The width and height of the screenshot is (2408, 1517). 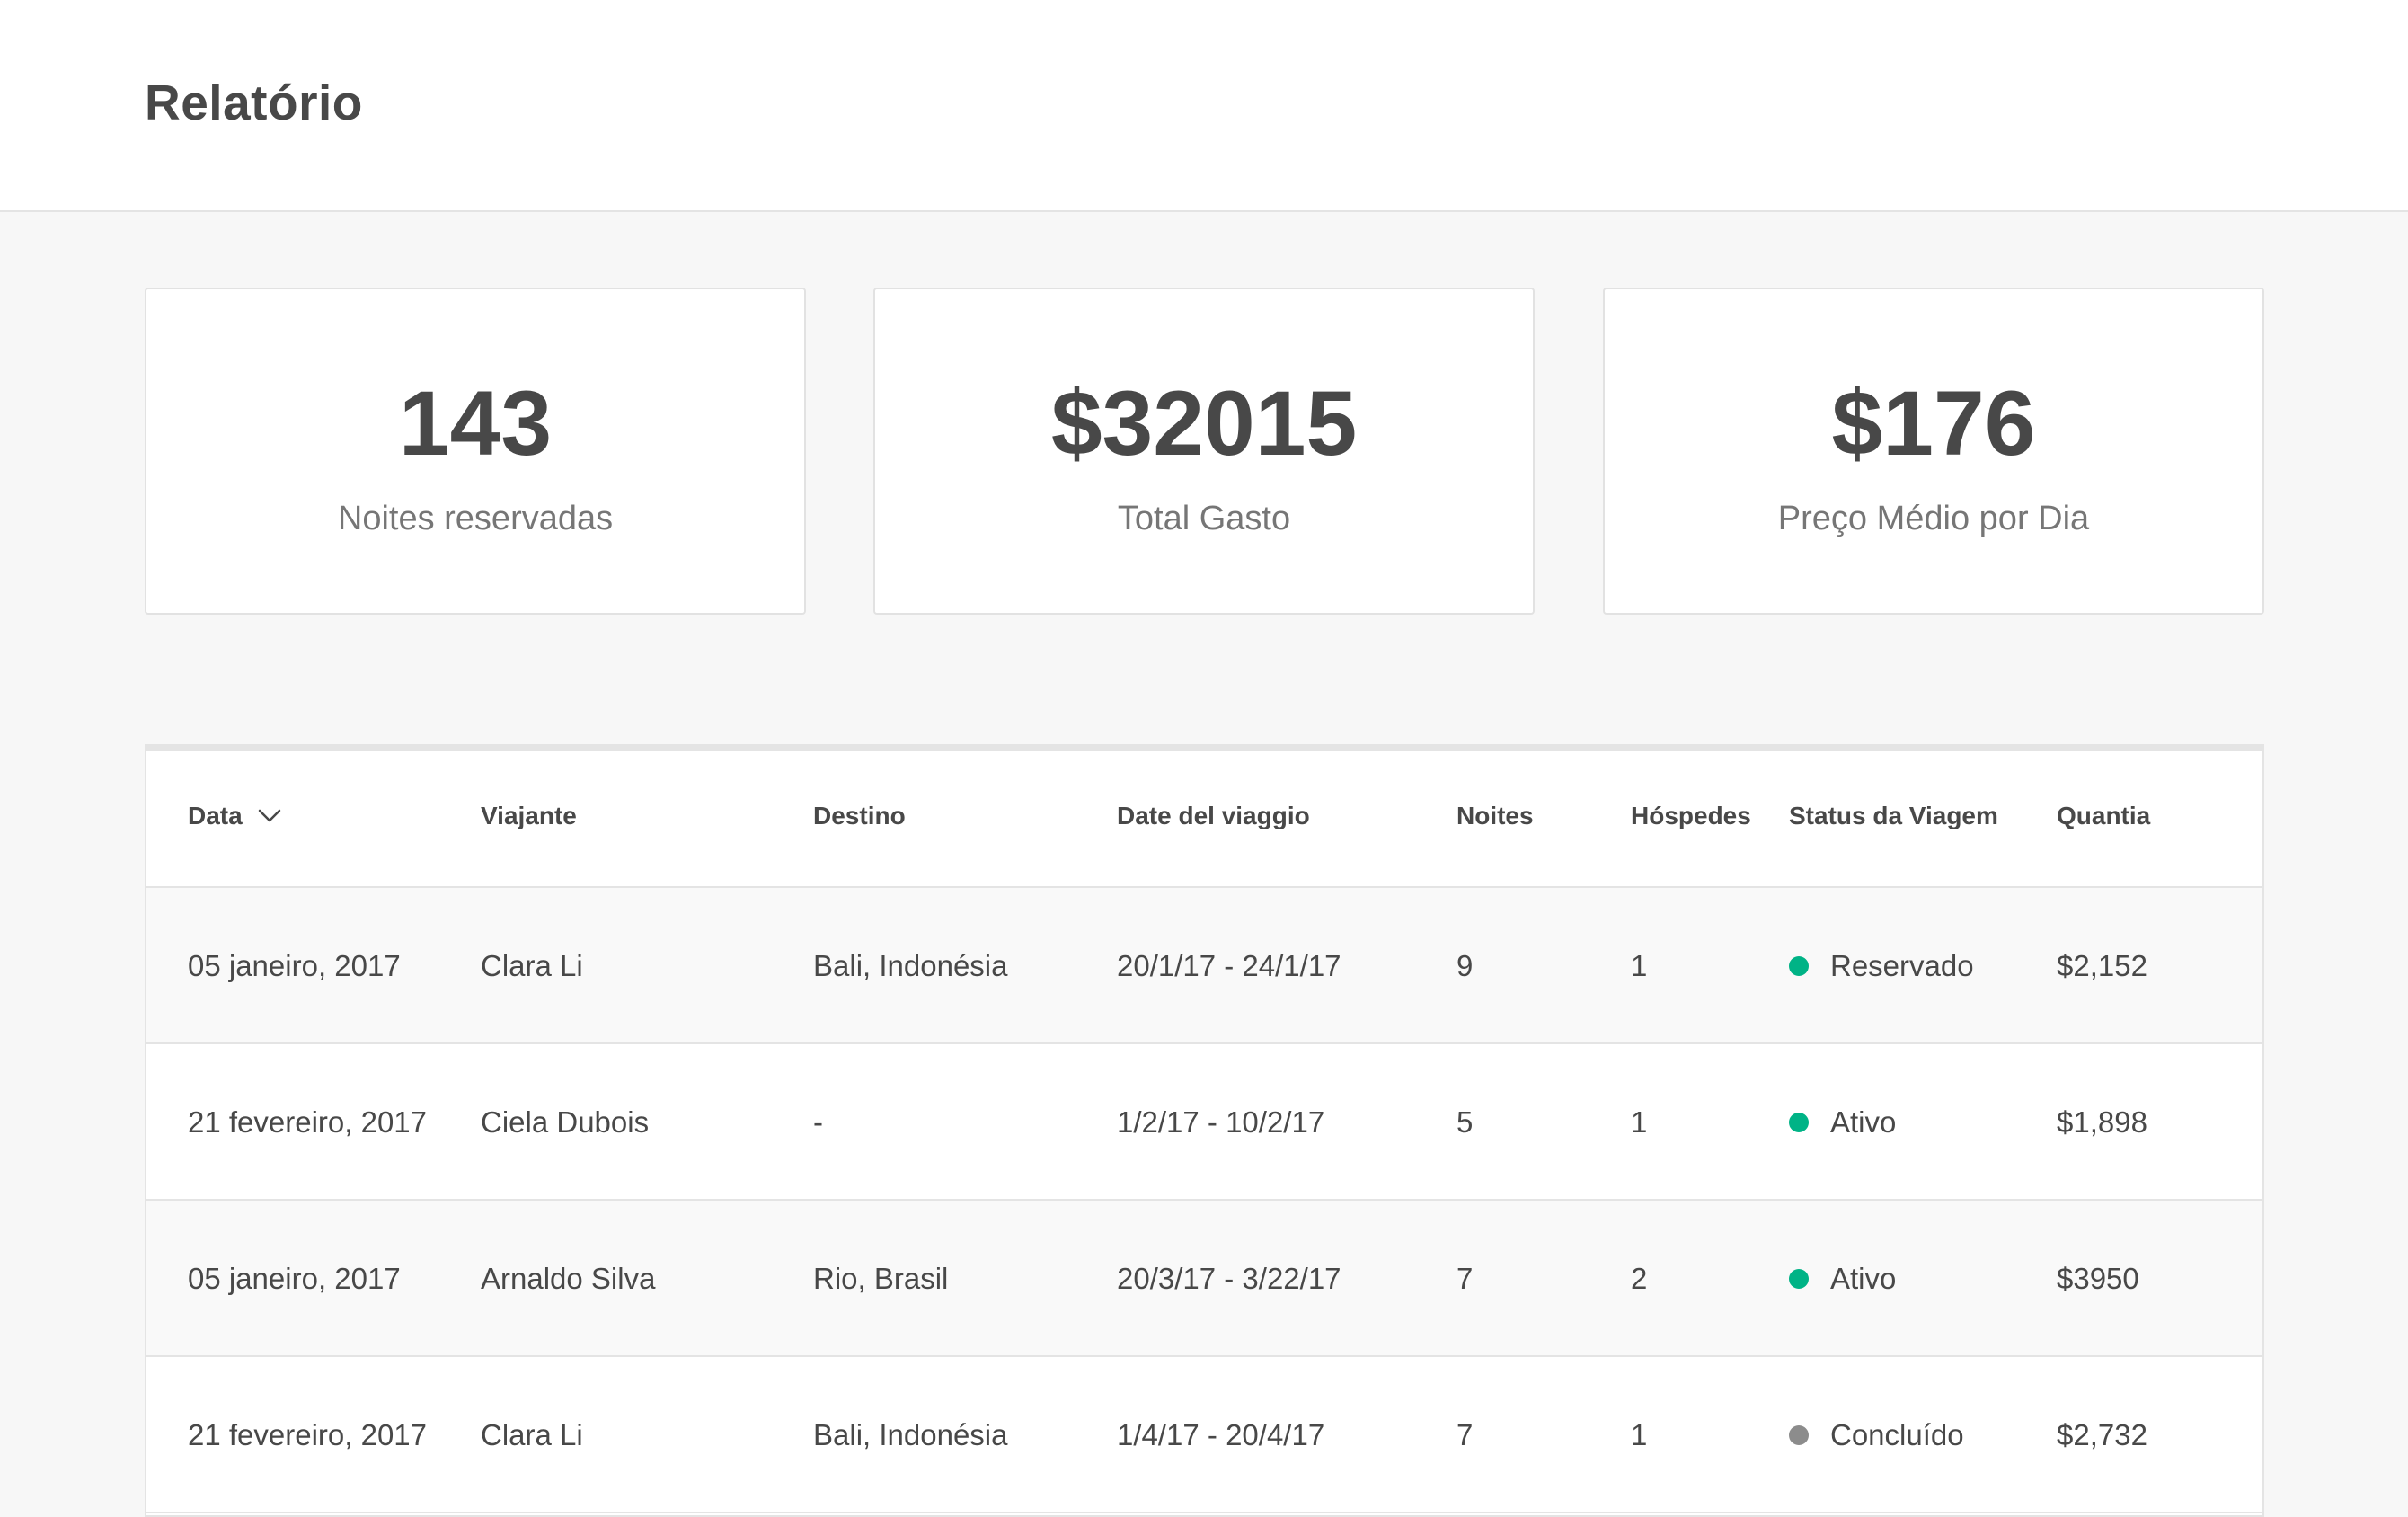 What do you see at coordinates (1894, 816) in the screenshot?
I see `column-header-status: Status da Viagem` at bounding box center [1894, 816].